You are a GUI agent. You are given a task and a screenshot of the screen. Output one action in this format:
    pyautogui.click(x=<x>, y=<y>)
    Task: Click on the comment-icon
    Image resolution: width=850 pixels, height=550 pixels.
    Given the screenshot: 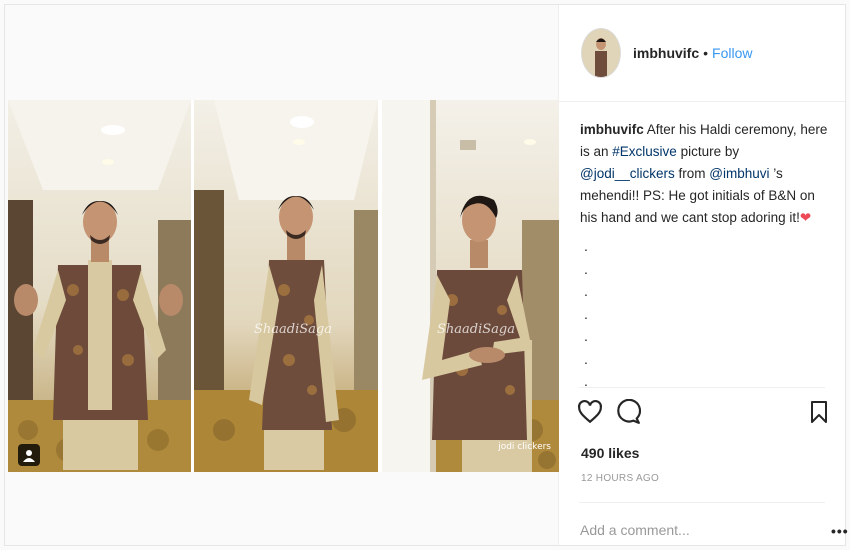 What is the action you would take?
    pyautogui.click(x=628, y=414)
    